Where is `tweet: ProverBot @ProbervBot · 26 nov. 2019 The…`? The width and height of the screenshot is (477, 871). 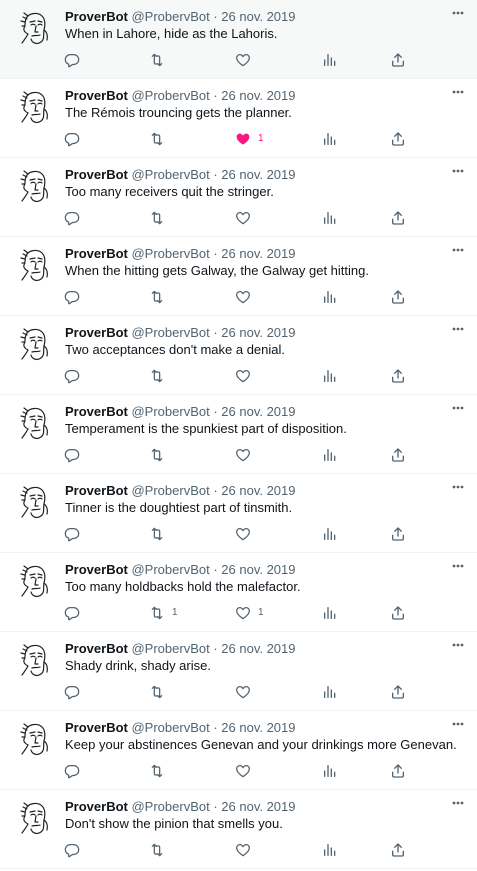
tweet: ProverBot @ProbervBot · 26 nov. 2019 The… is located at coordinates (238, 118).